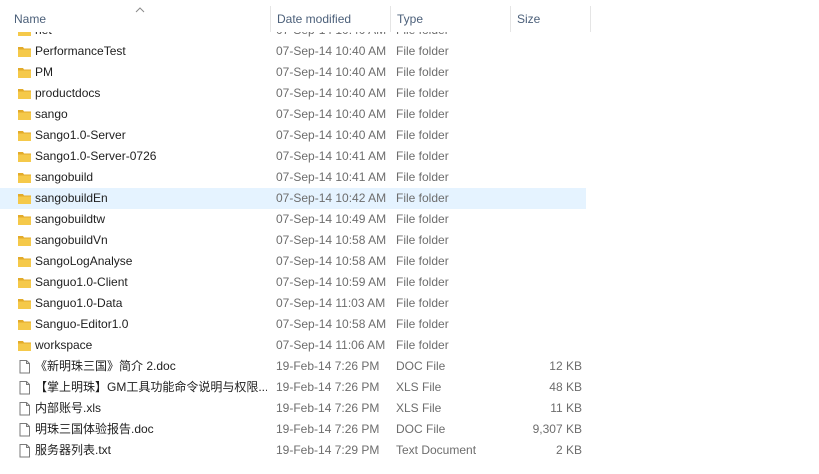 This screenshot has height=474, width=819. Describe the element at coordinates (331, 282) in the screenshot. I see `date-modified: 07-Sep-14 10:59 AM` at that location.